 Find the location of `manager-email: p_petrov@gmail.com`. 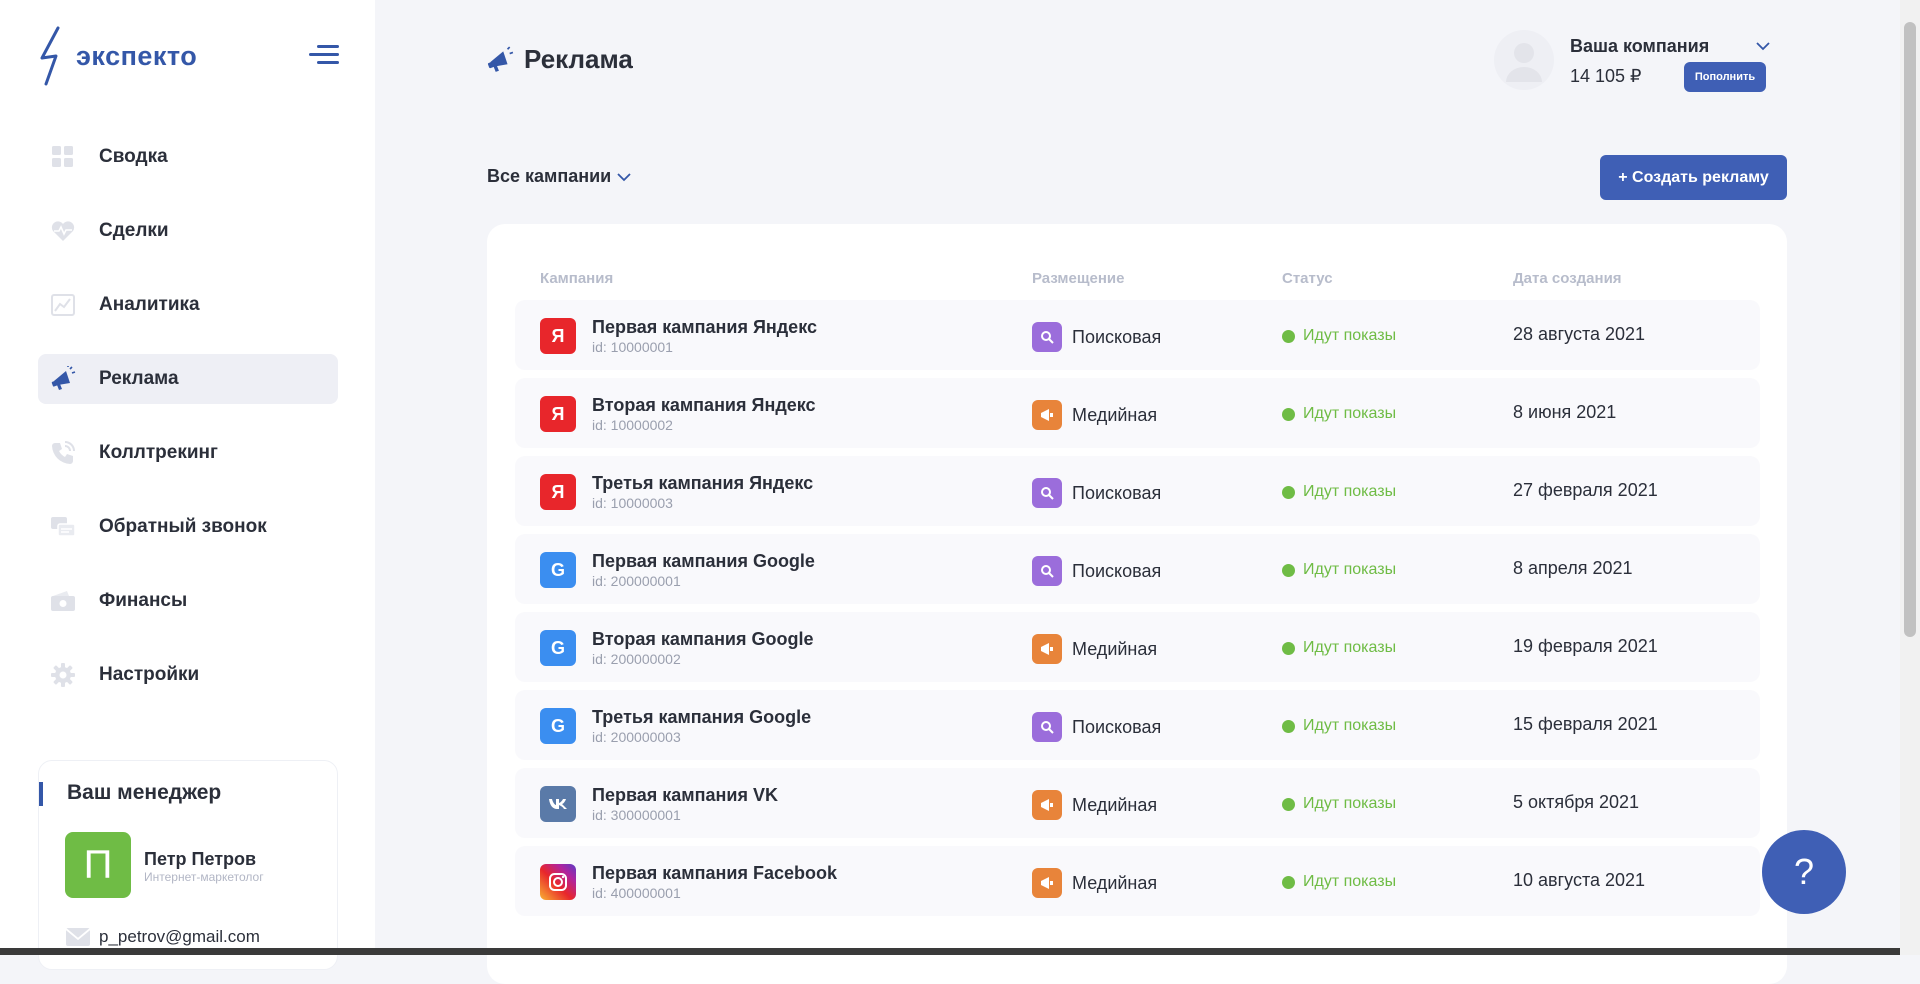

manager-email: p_petrov@gmail.com is located at coordinates (162, 937).